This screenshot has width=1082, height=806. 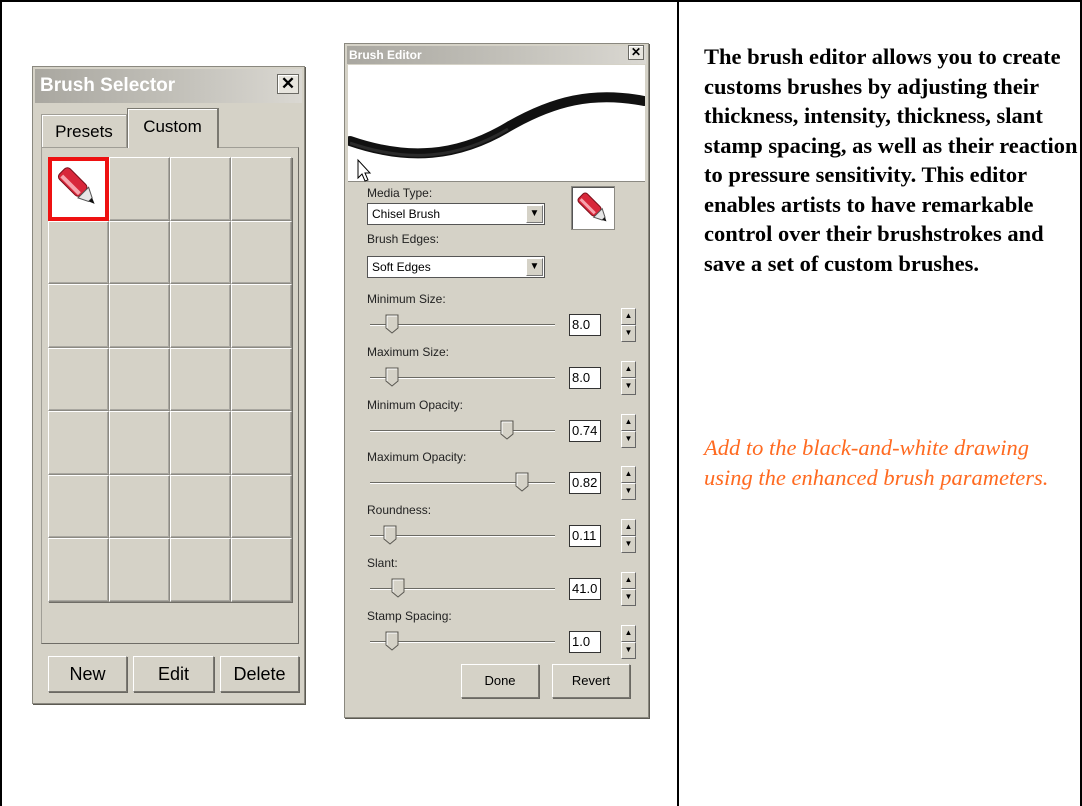 What do you see at coordinates (585, 641) in the screenshot?
I see `slider-value-field: 1.0` at bounding box center [585, 641].